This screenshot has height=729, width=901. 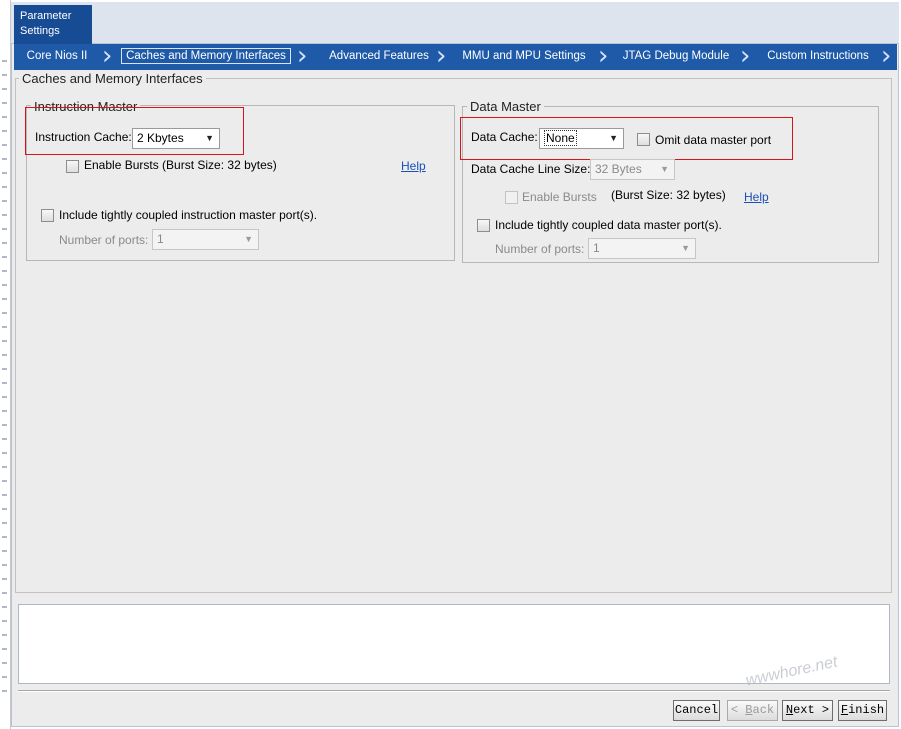 I want to click on finish-button: Finish, so click(x=862, y=710).